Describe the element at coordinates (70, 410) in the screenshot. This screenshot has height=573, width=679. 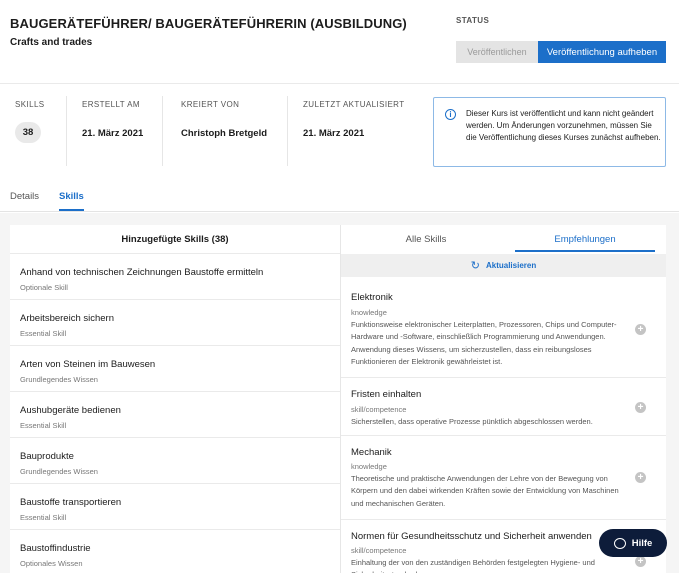
I see `skill-name: Aushubgeräte bedienen` at that location.